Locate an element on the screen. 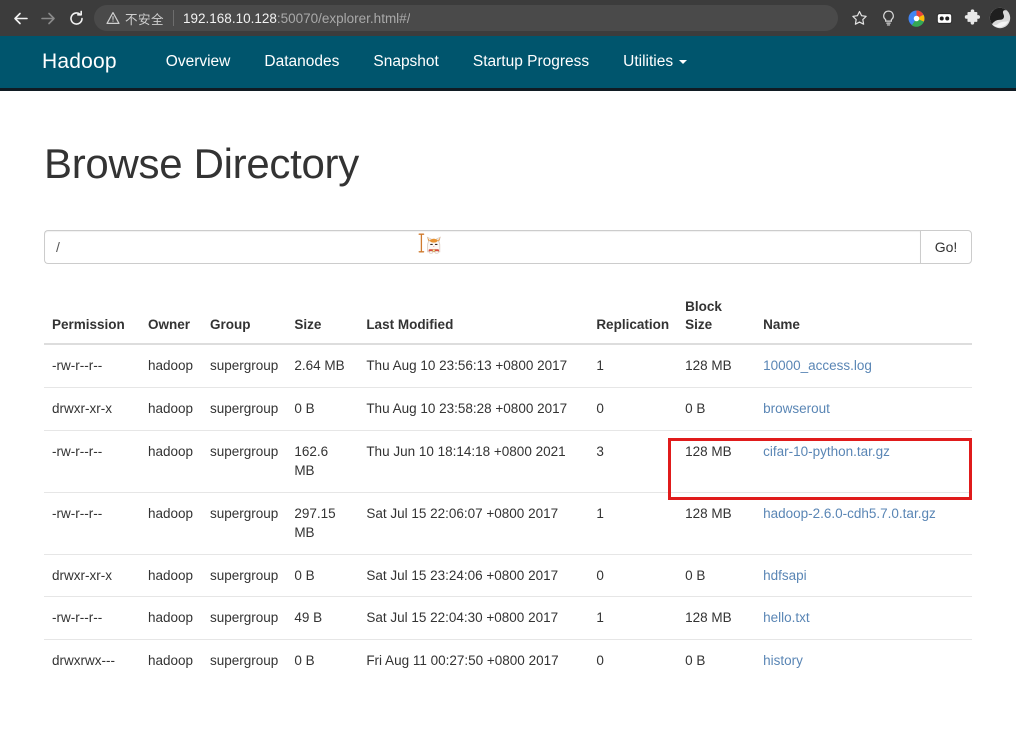 The width and height of the screenshot is (1016, 737). color-wheel-icon is located at coordinates (916, 18).